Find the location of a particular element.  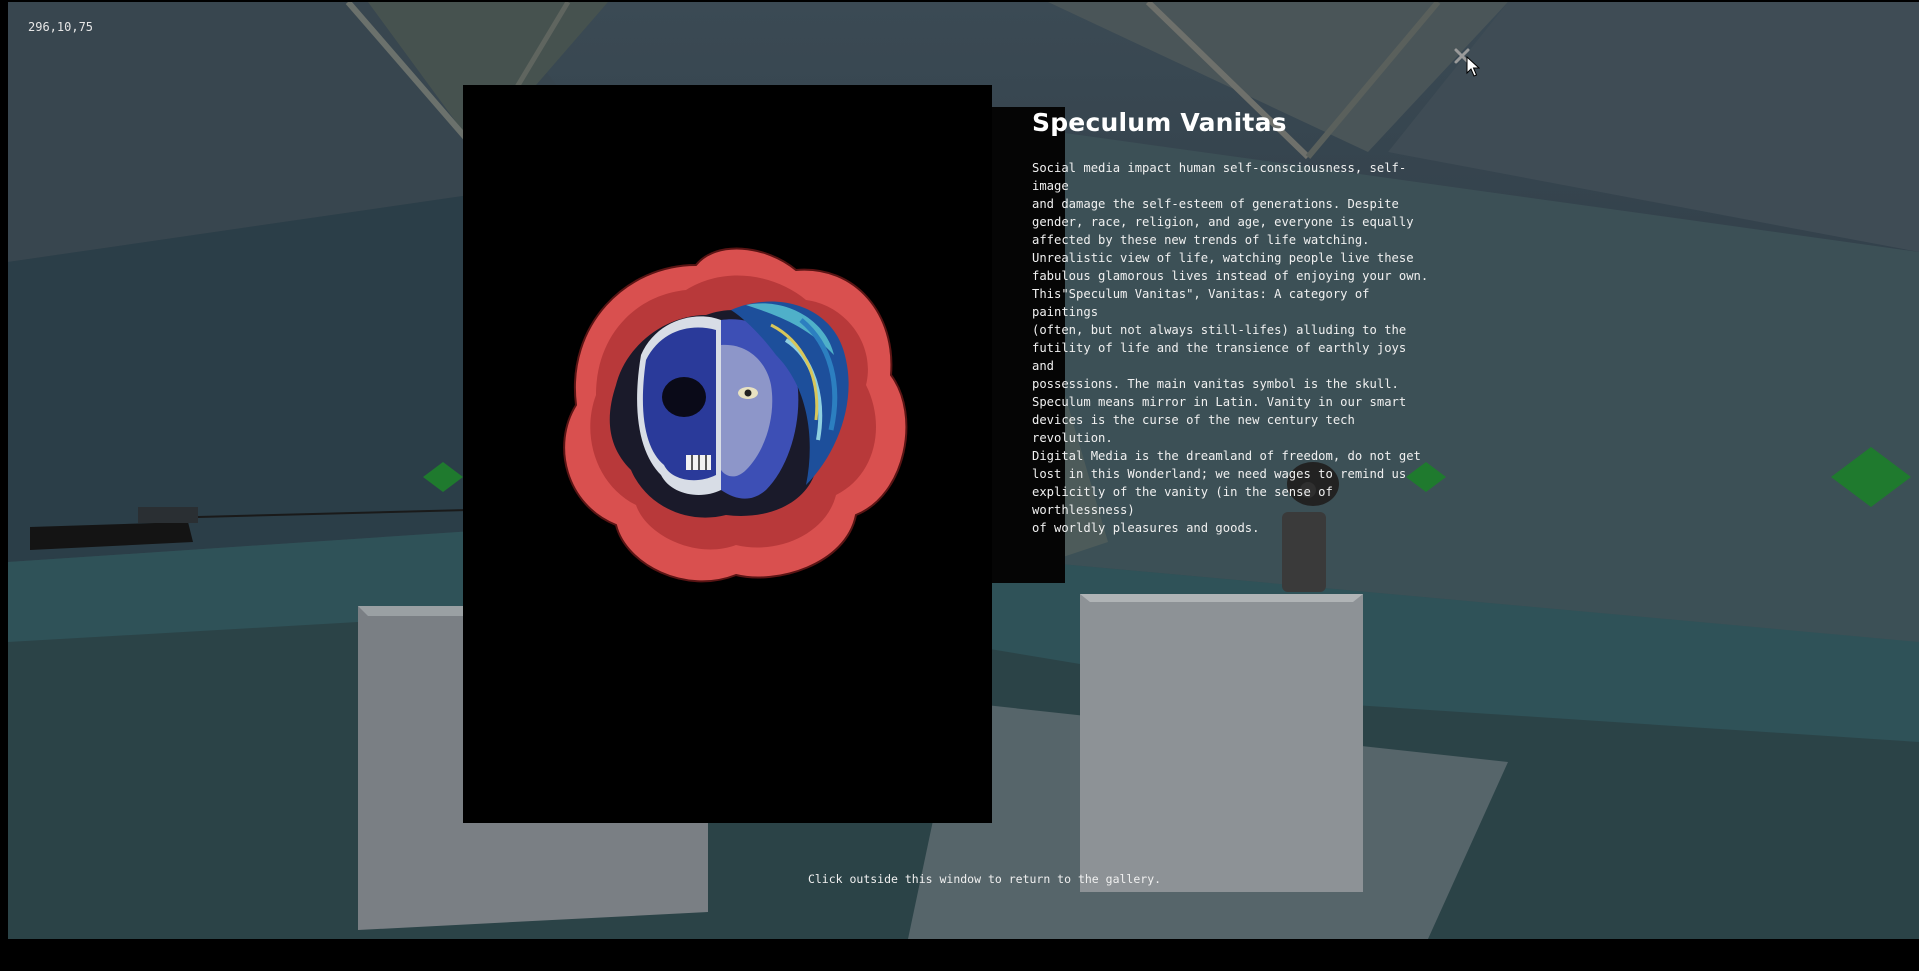

artwork-title: Speculum Vanitas is located at coordinates (1159, 122).